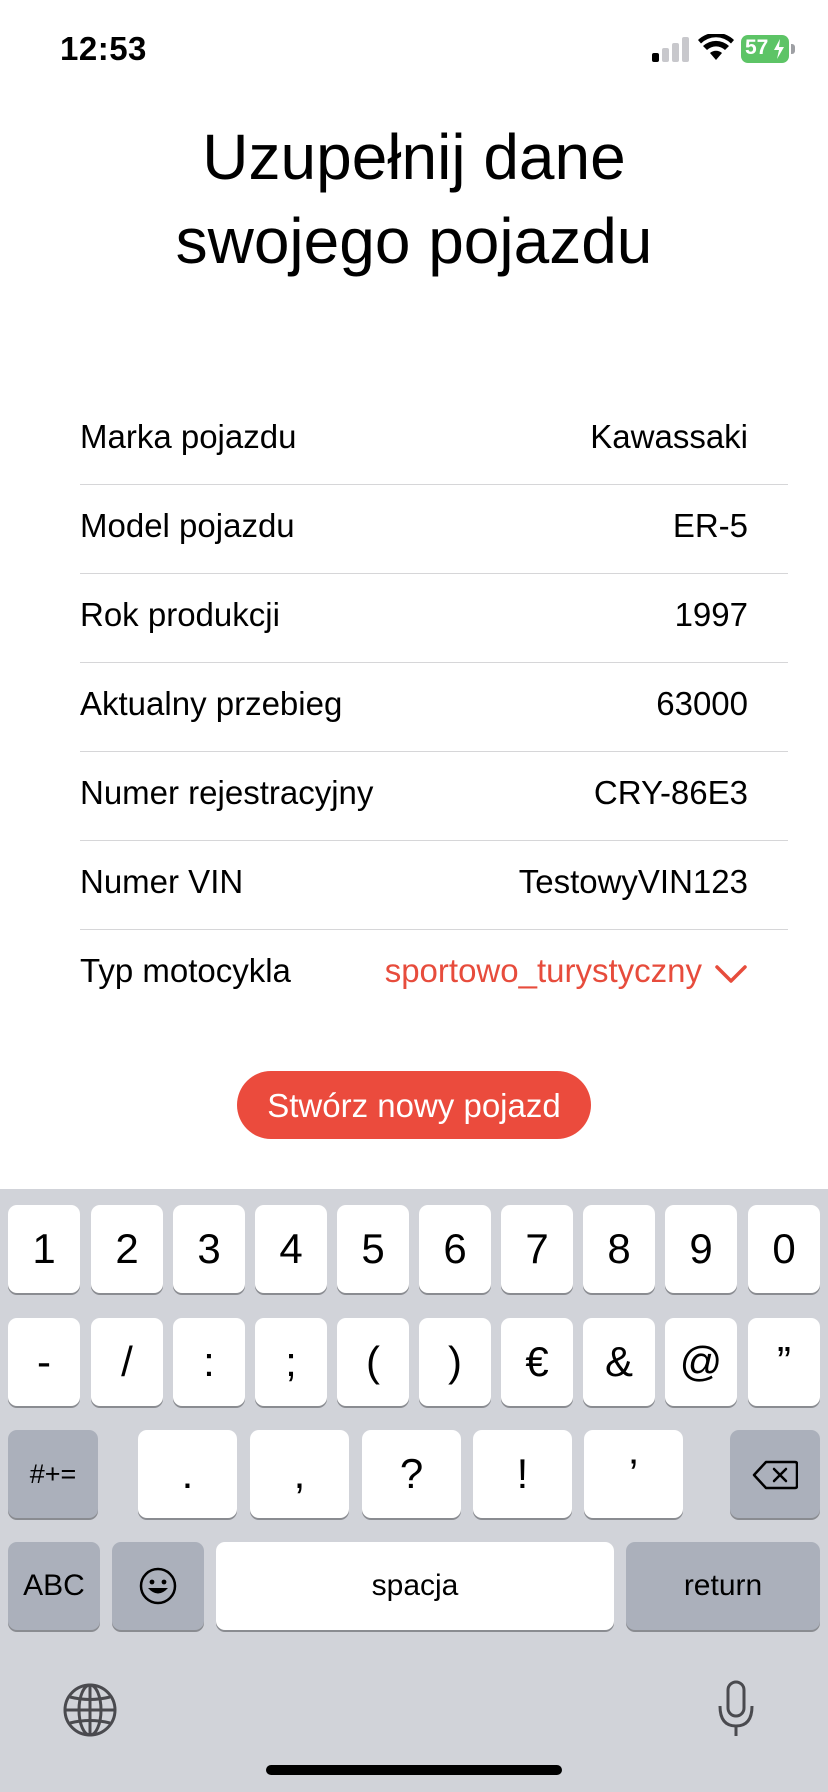 The image size is (828, 1792). I want to click on abc-key: ABC, so click(54, 1586).